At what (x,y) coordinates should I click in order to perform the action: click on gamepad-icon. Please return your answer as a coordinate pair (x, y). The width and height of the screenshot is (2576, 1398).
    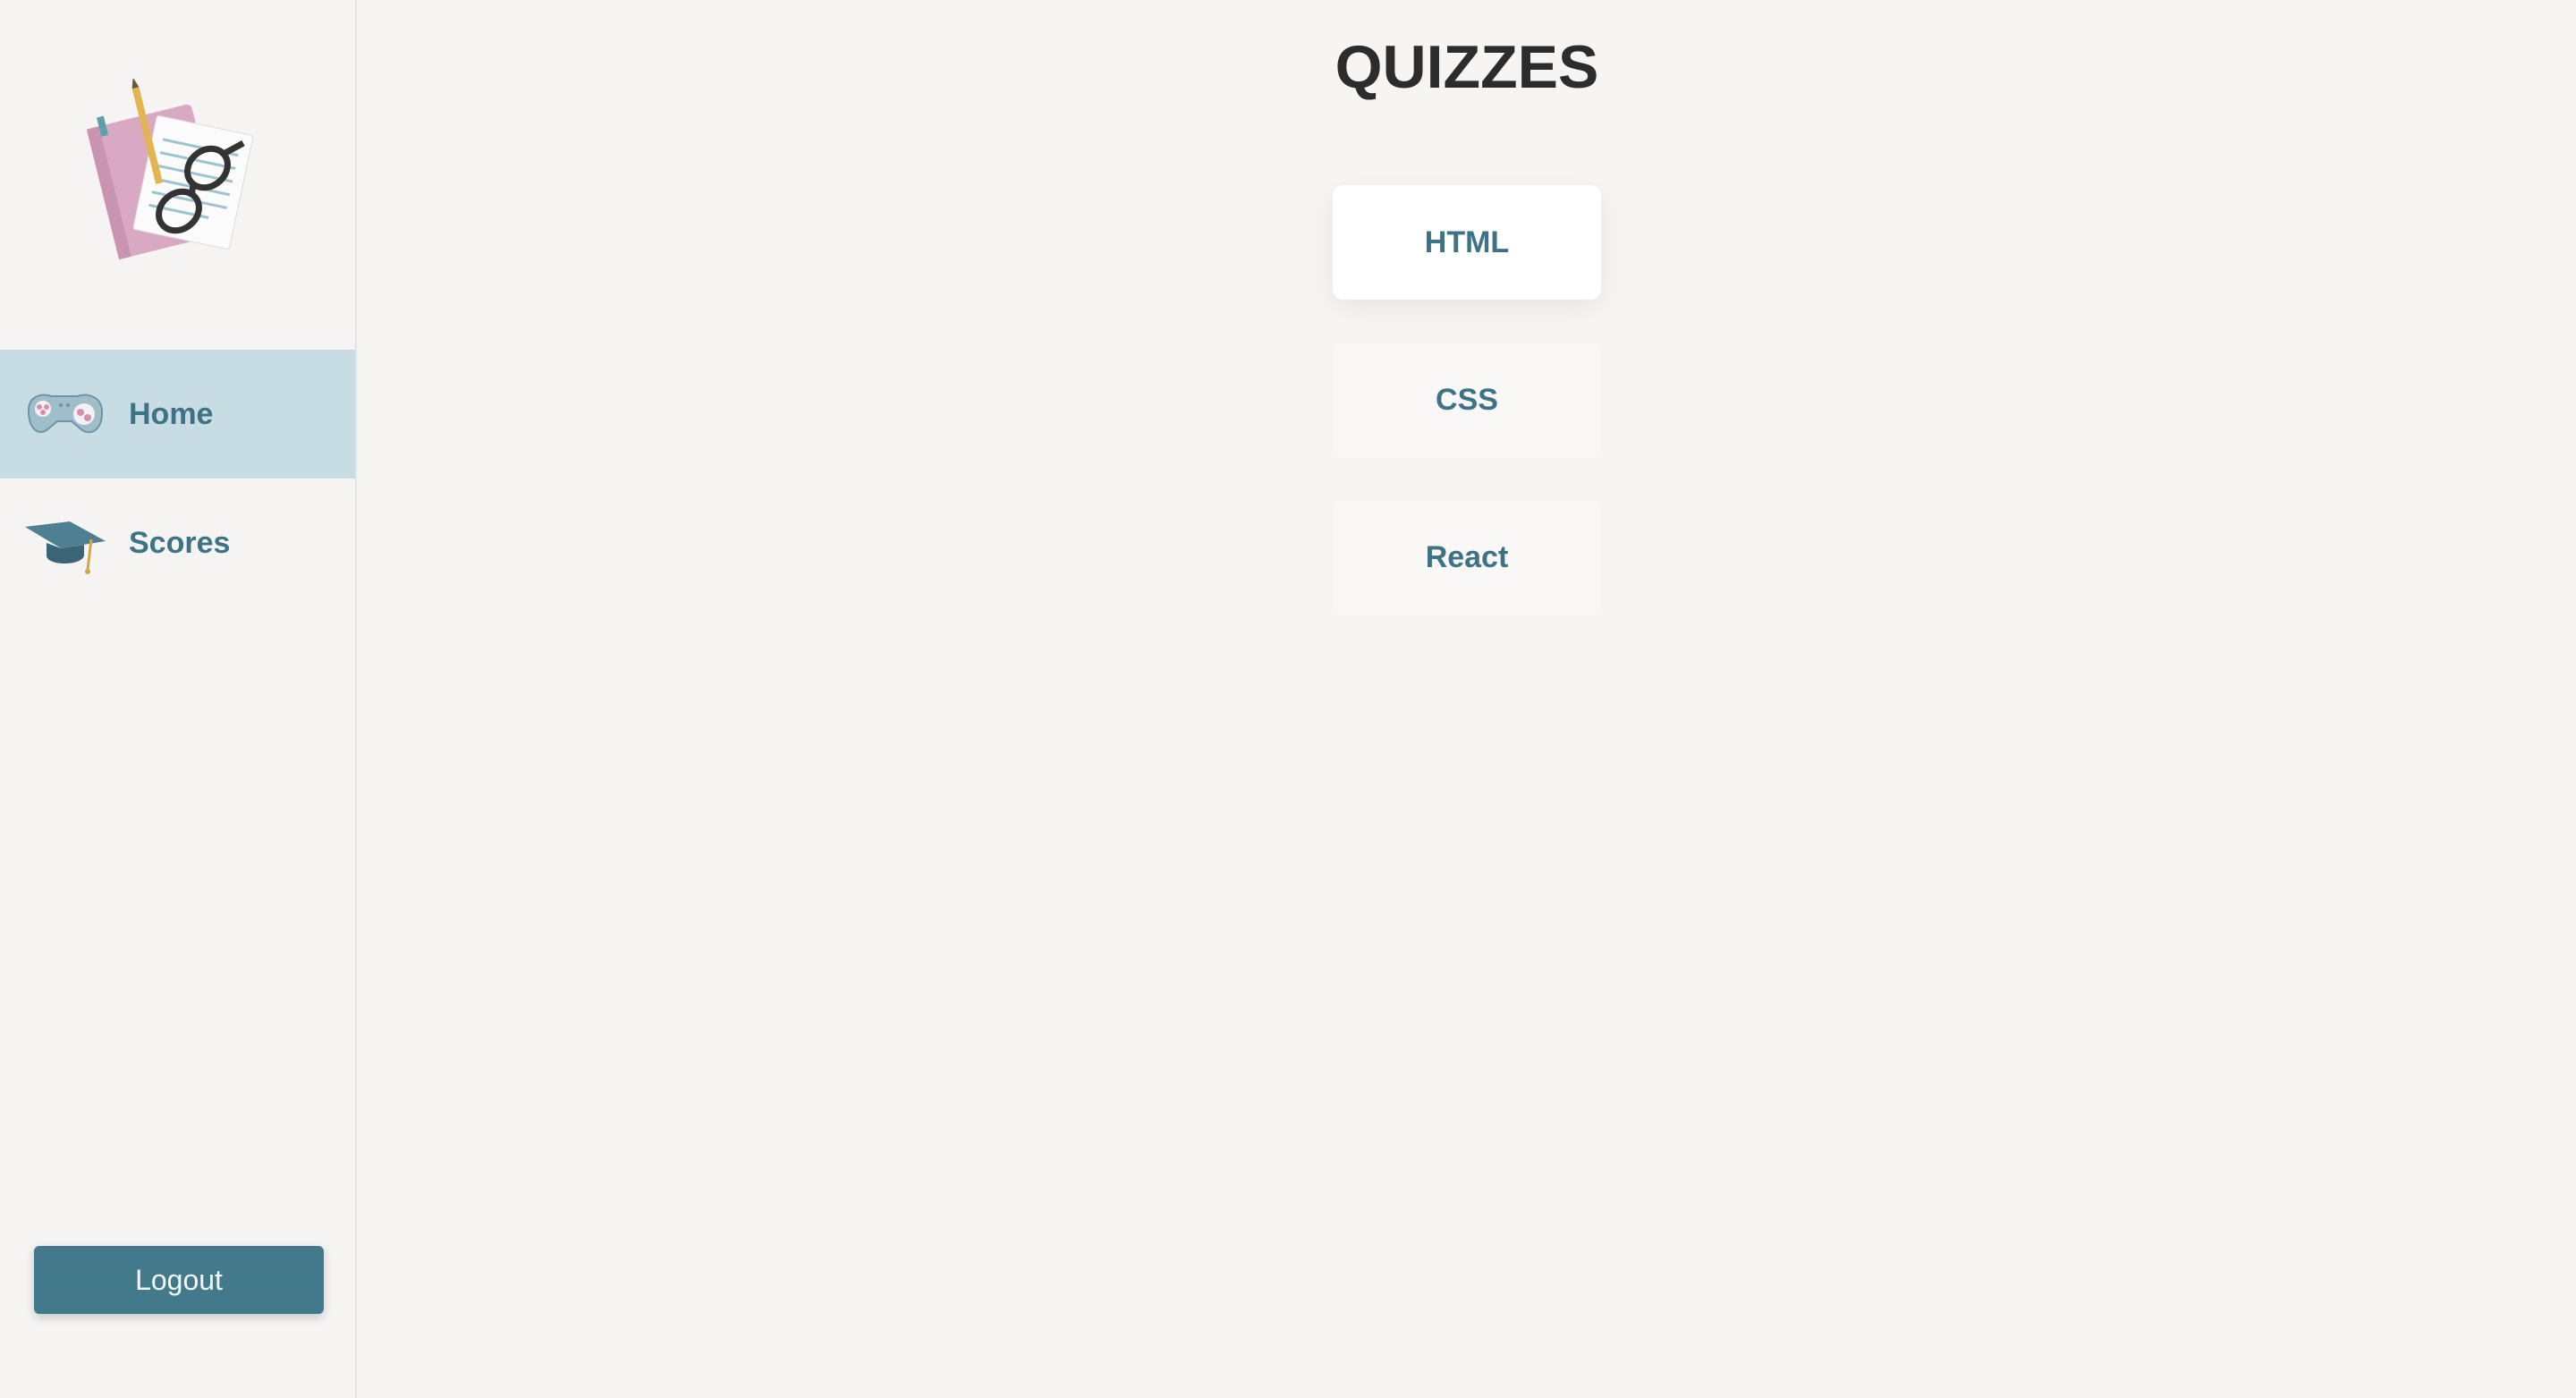
    Looking at the image, I should click on (64, 414).